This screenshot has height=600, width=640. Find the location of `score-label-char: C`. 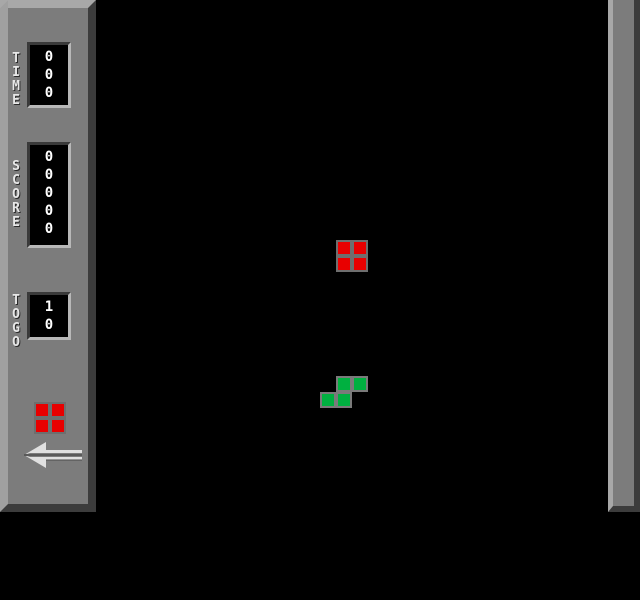

score-label-char: C is located at coordinates (16, 180).